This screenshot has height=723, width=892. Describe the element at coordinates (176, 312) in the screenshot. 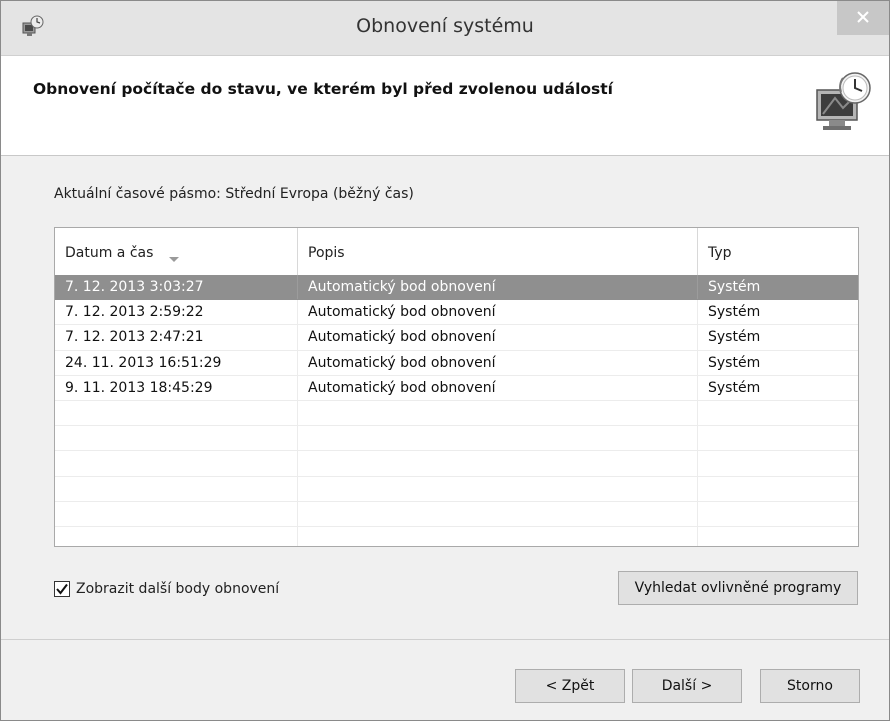

I see `cell-date: 7. 12. 2013 2:59:22` at that location.